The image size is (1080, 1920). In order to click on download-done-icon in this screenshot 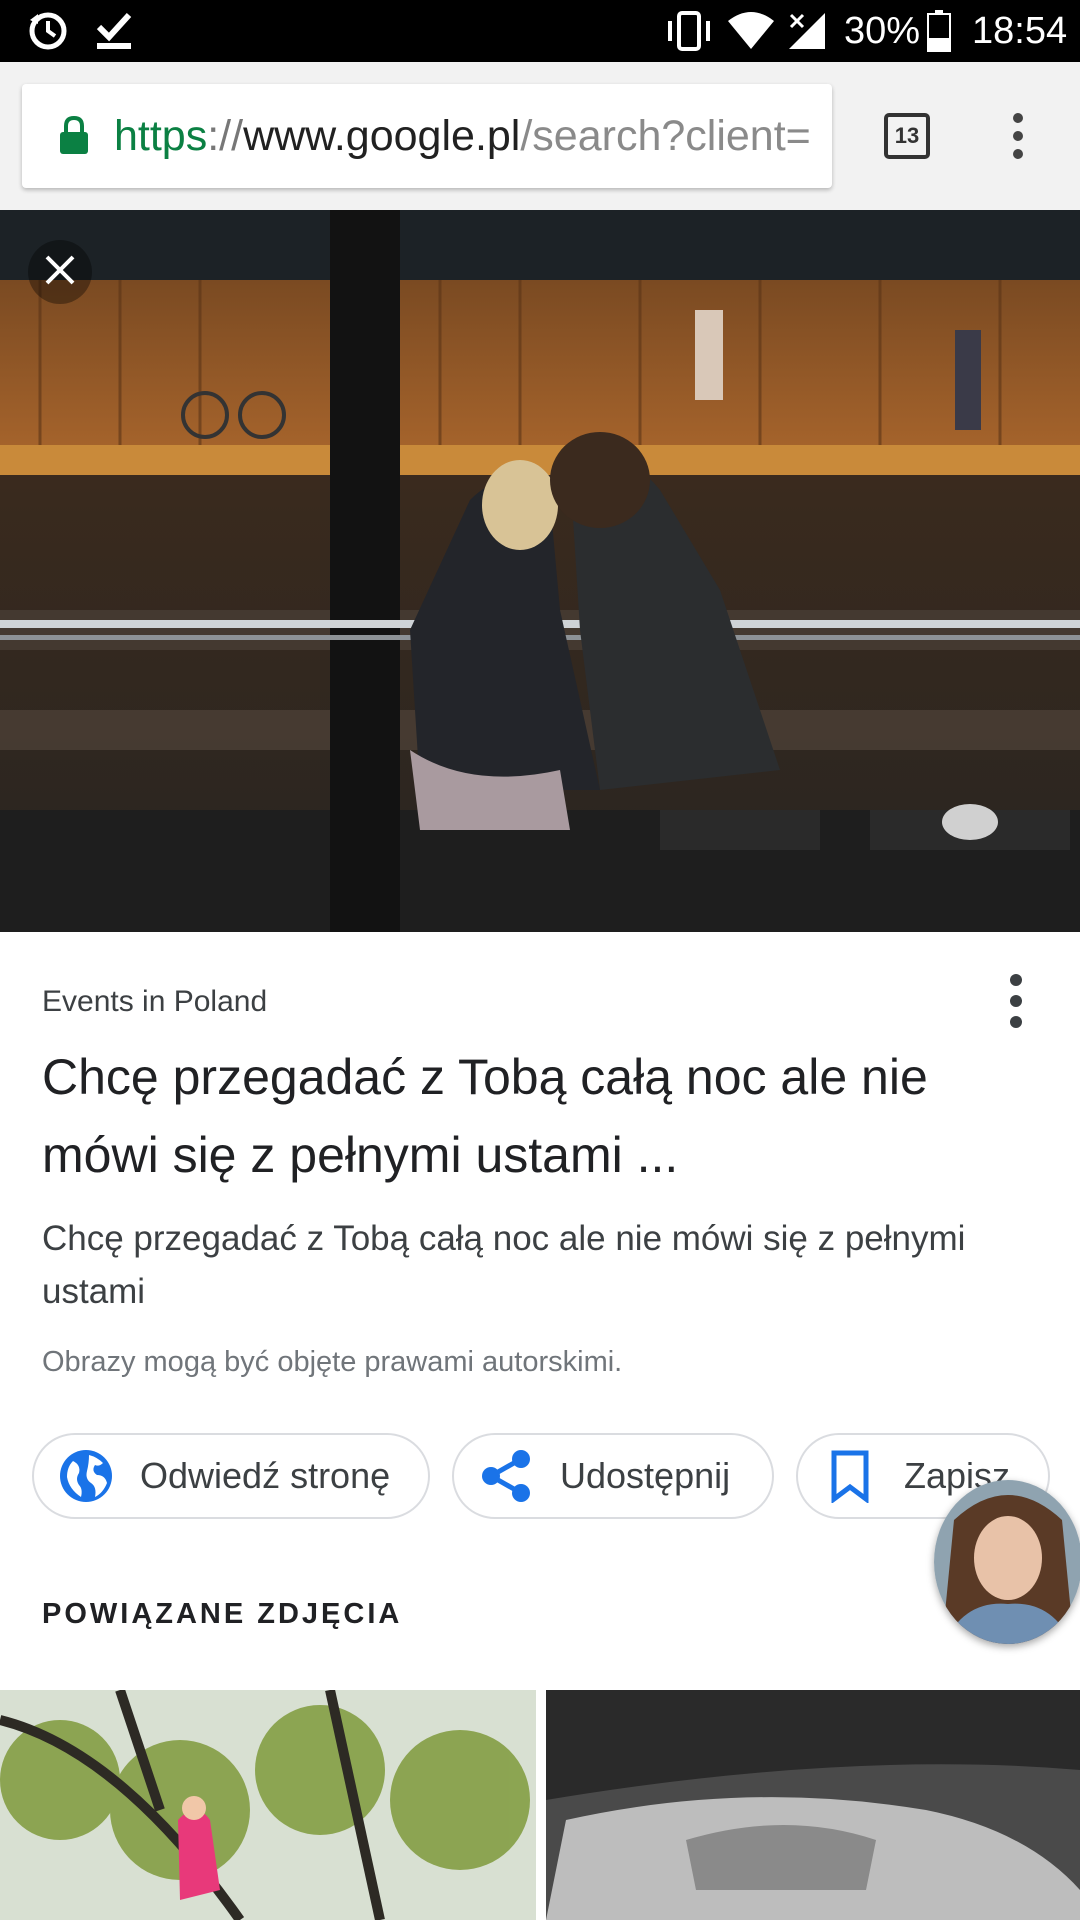, I will do `click(114, 31)`.